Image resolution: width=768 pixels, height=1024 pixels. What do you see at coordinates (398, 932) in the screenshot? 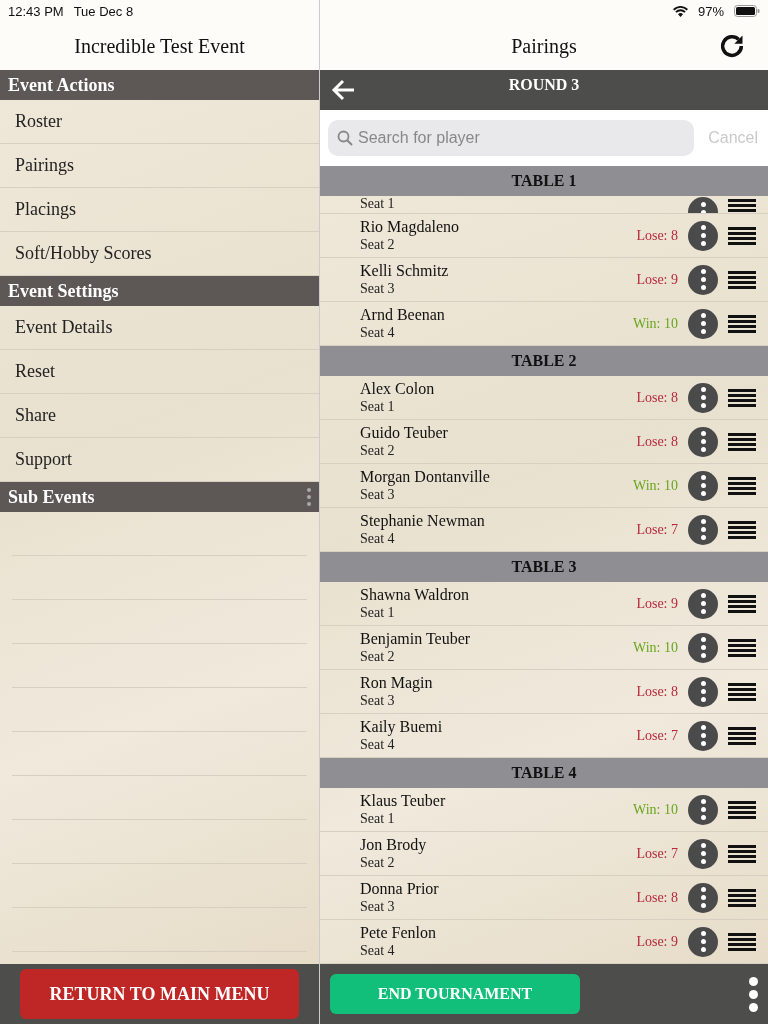
I see `player-name: Pete Fenlon` at bounding box center [398, 932].